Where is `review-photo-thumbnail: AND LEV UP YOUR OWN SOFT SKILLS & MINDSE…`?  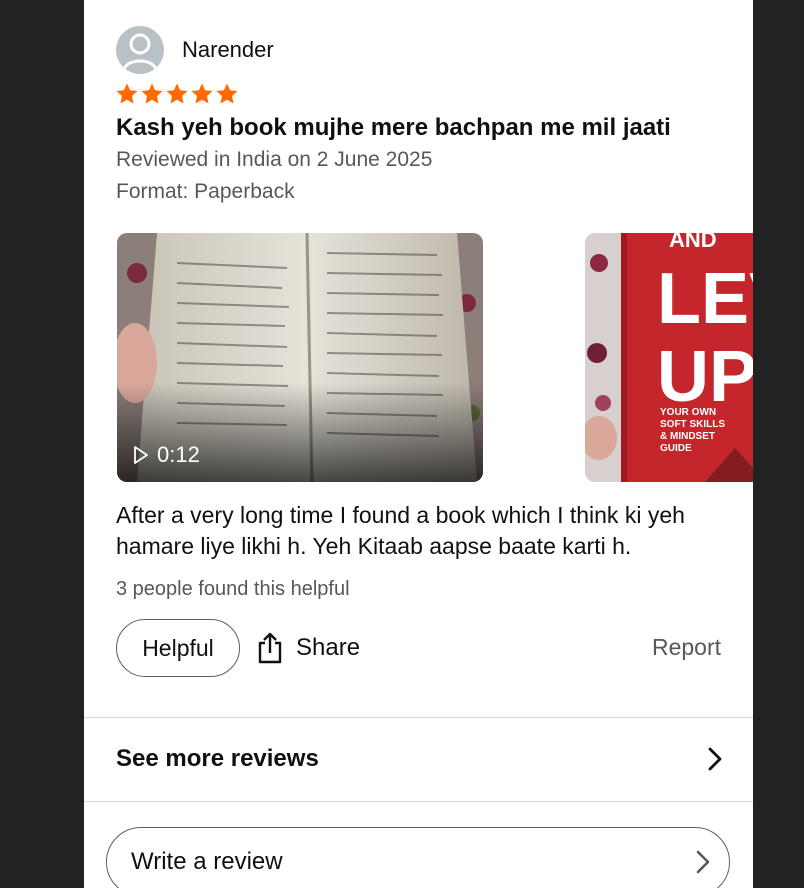
review-photo-thumbnail: AND LEV UP YOUR OWN SOFT SKILLS & MINDSE… is located at coordinates (669, 357).